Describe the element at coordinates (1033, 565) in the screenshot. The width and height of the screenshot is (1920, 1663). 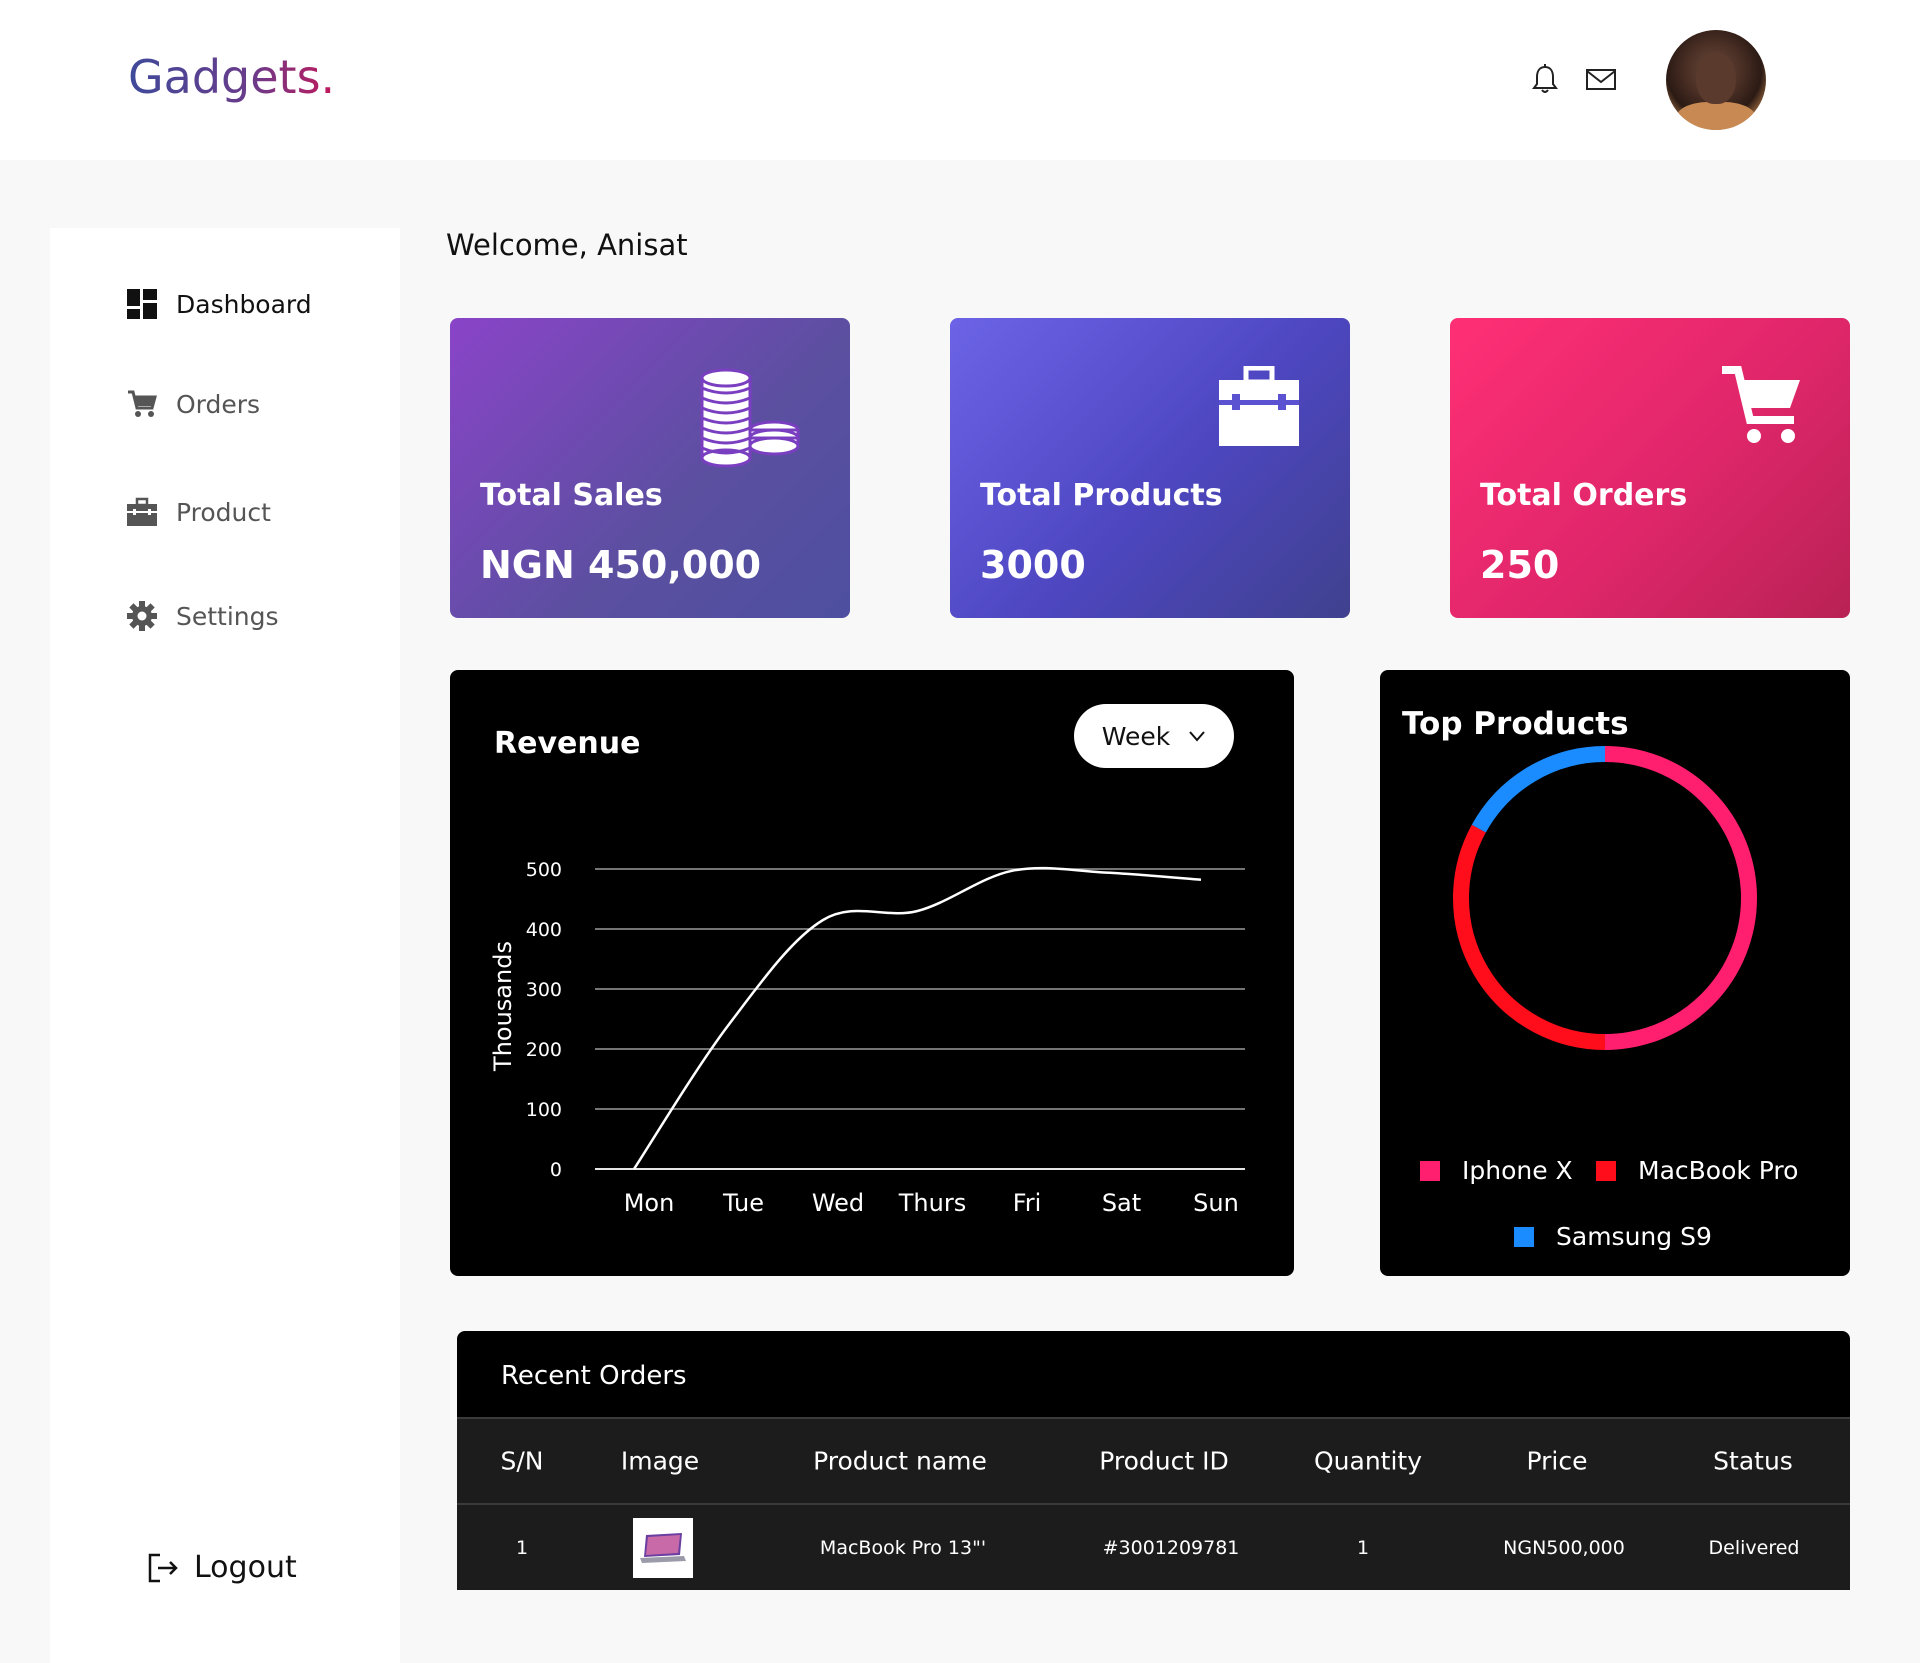
I see `card-value: 3000` at that location.